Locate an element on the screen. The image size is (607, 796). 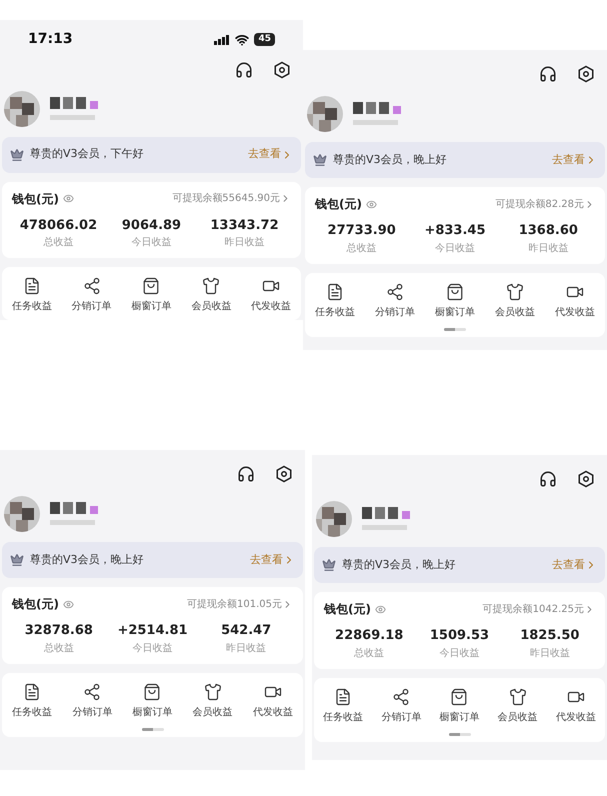
stat-value: 27733.90 is located at coordinates (362, 231).